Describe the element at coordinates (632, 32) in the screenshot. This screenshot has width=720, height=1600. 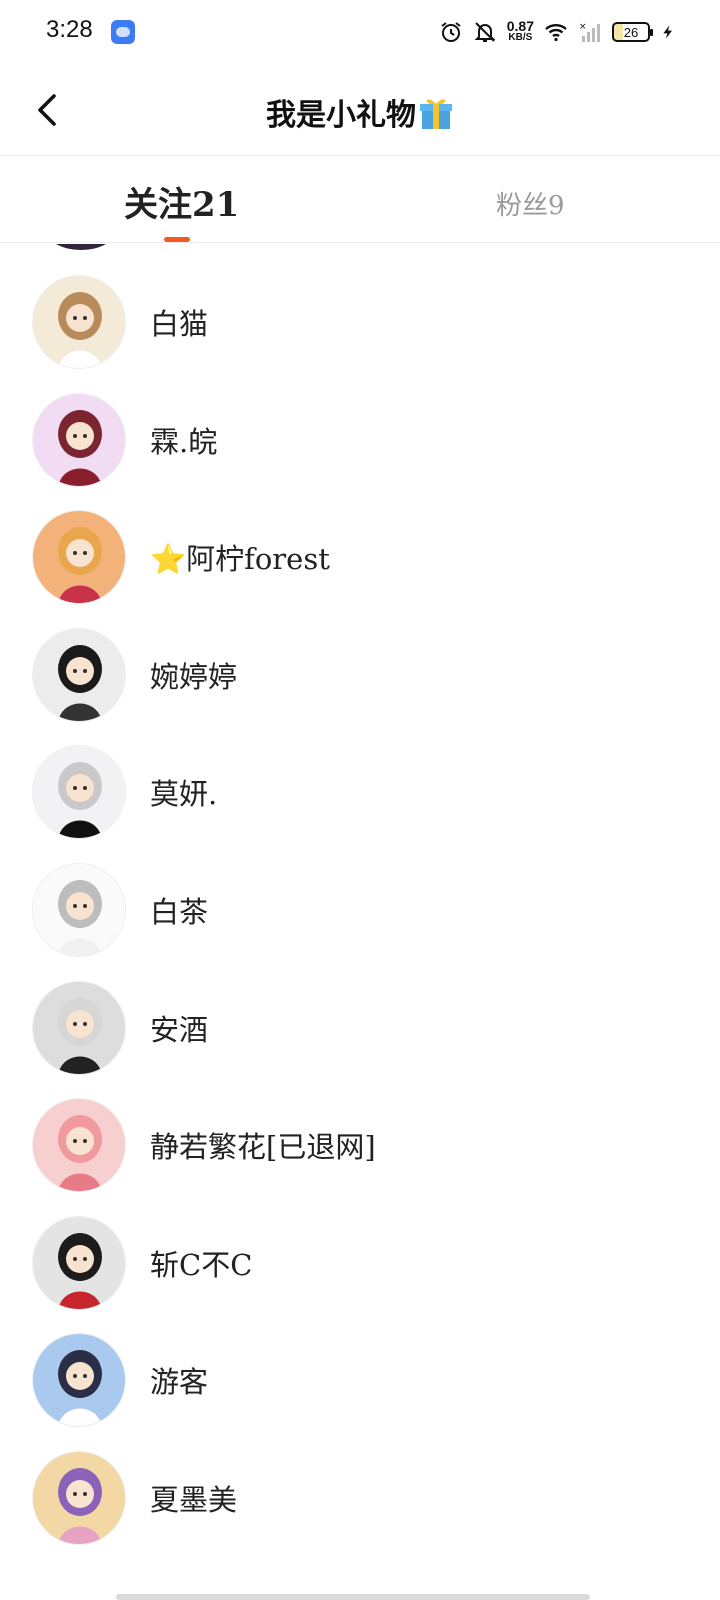
I see `battery-icon: 26` at that location.